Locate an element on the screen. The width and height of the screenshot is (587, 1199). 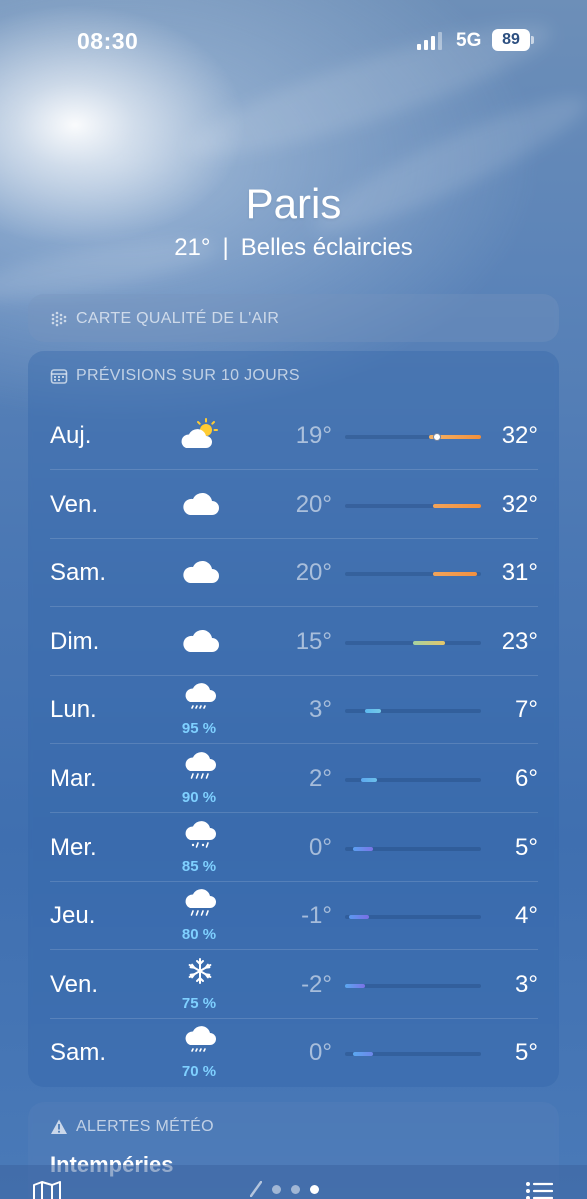
forecast-row: Sam. 20° 31° is located at coordinates (294, 573).